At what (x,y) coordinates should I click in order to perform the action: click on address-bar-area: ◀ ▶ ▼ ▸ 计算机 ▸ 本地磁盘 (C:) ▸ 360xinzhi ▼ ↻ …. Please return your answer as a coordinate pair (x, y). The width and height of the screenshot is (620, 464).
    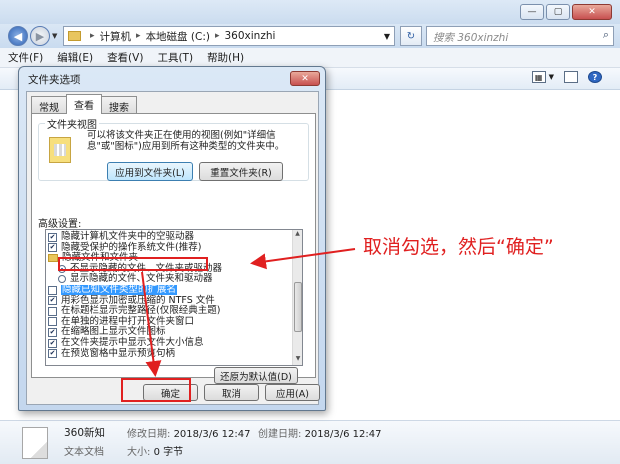
    Looking at the image, I should click on (310, 36).